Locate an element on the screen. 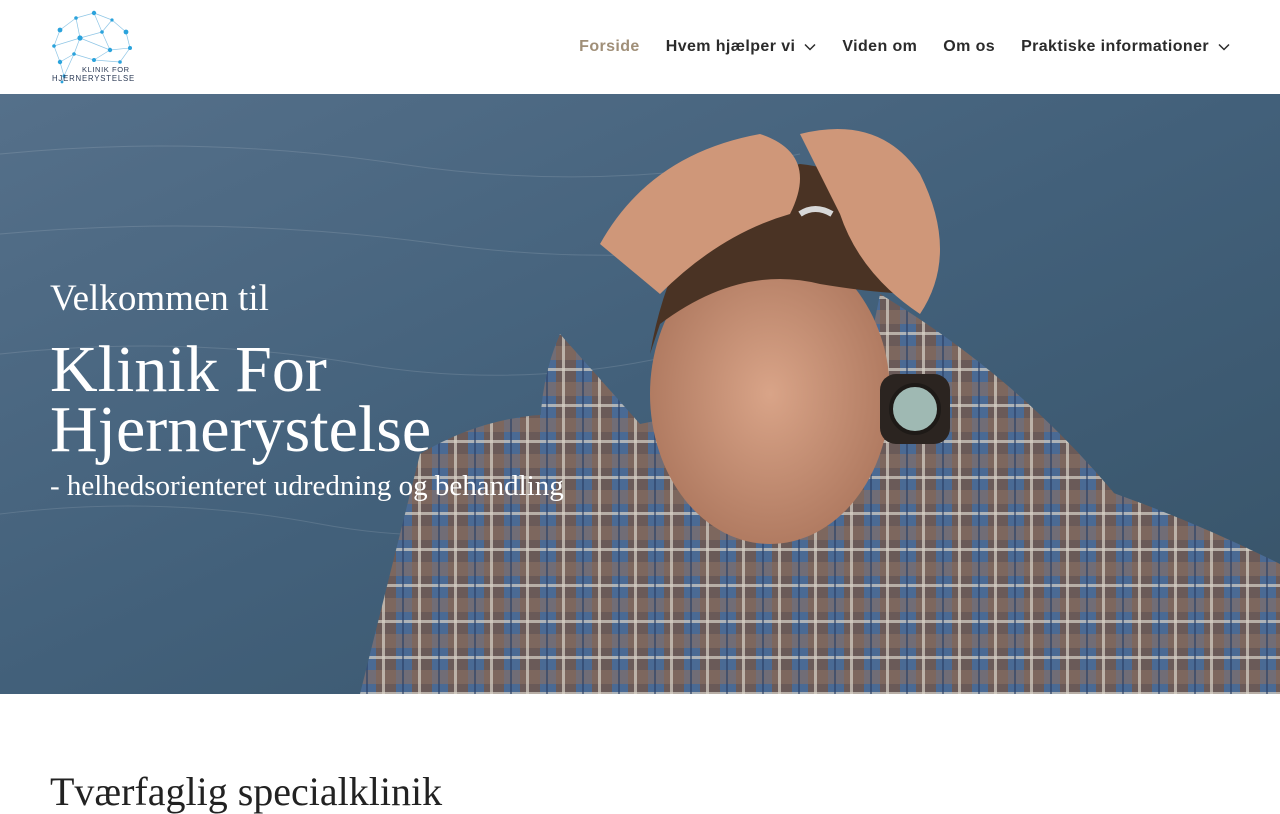  logo: KLINIK FOR HJERNERYSTELSE is located at coordinates (100, 47).